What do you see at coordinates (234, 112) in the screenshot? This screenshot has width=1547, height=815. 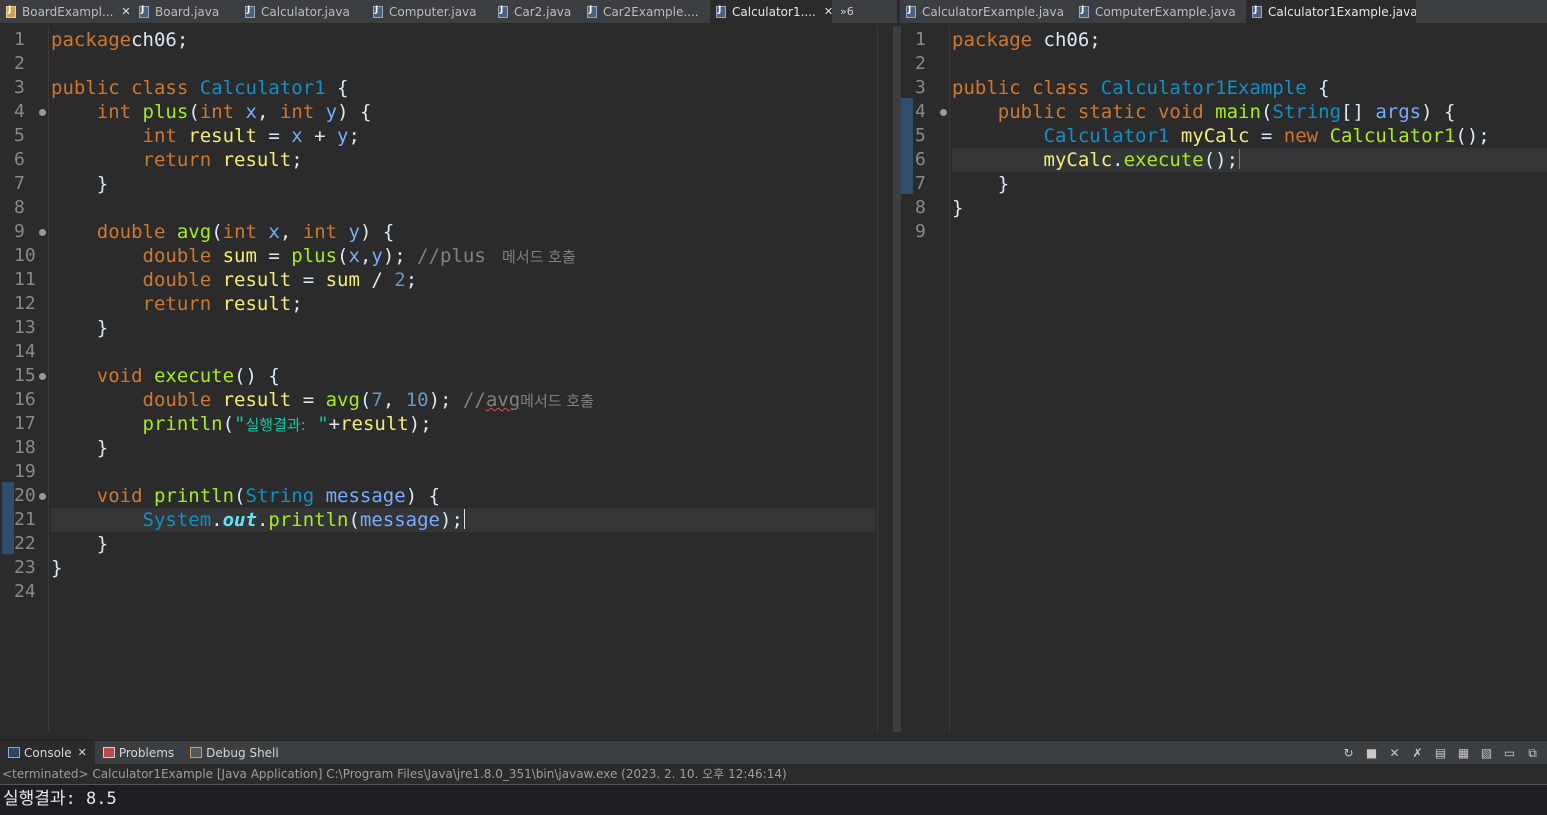 I see `code-text: int plus(int x, int y) {` at bounding box center [234, 112].